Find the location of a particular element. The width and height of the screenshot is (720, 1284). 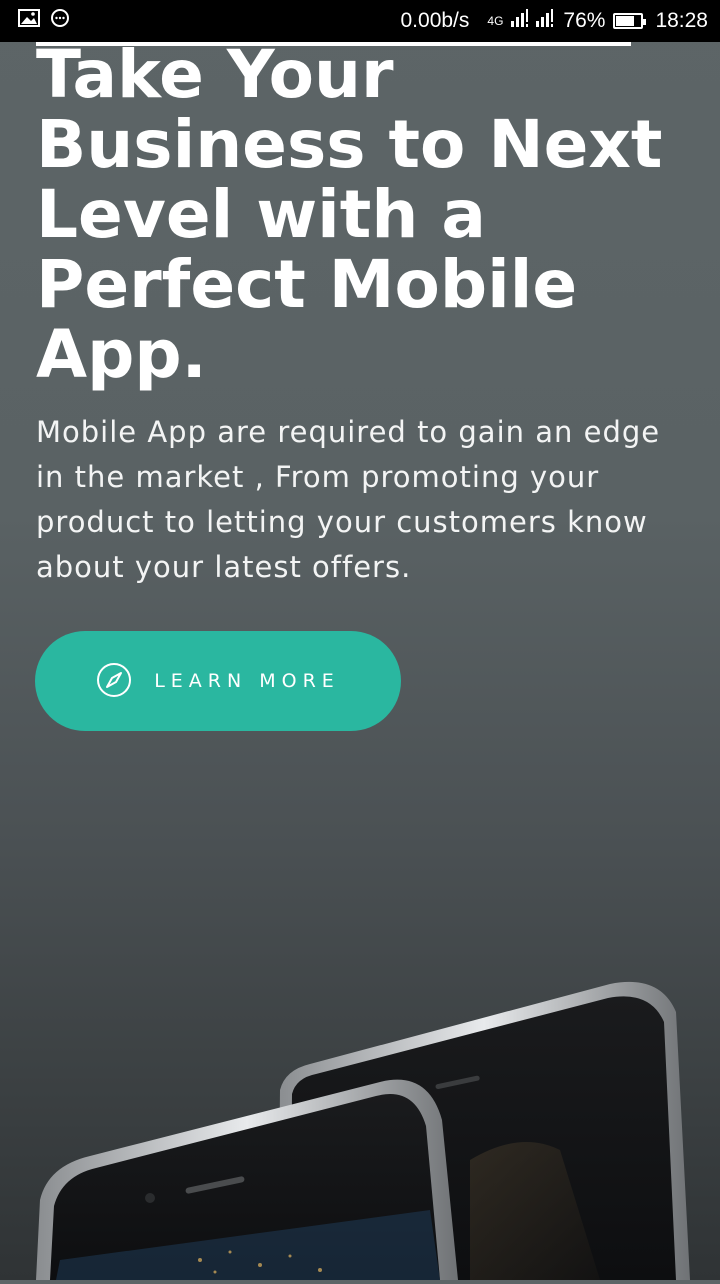

title-line: App. is located at coordinates (121, 354).